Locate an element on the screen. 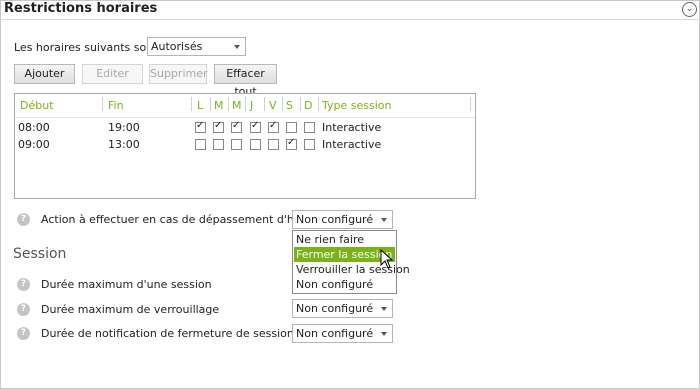 This screenshot has height=389, width=700. row-end: 19:00 is located at coordinates (124, 127).